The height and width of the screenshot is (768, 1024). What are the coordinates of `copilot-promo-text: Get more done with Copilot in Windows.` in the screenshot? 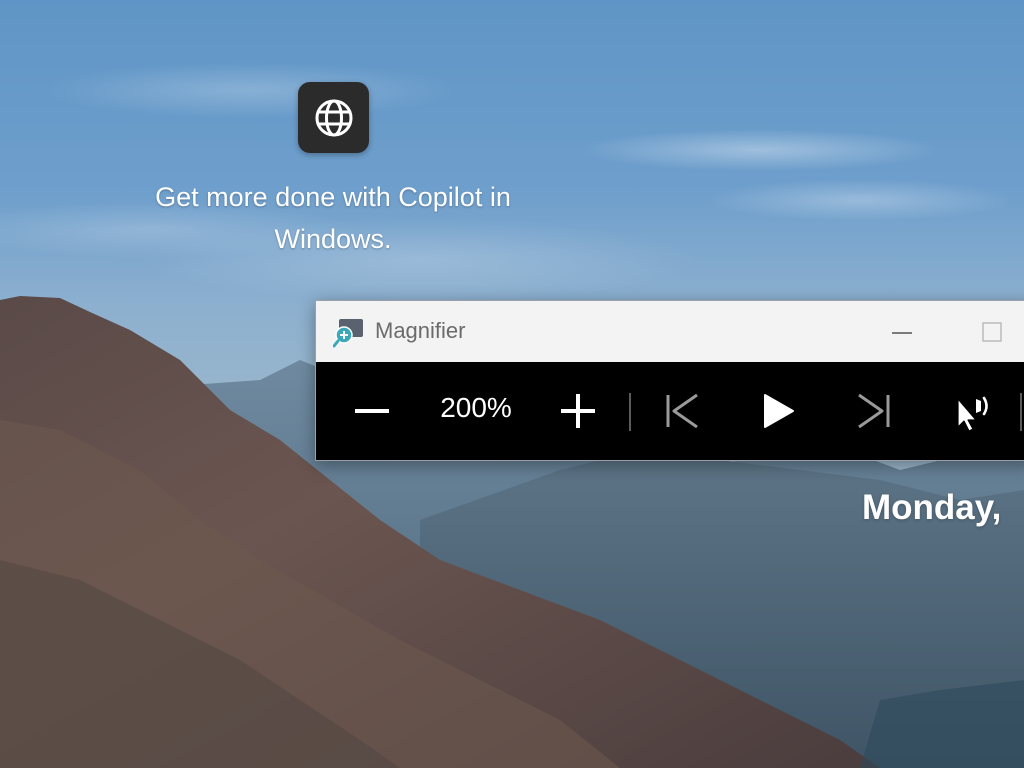 It's located at (333, 218).